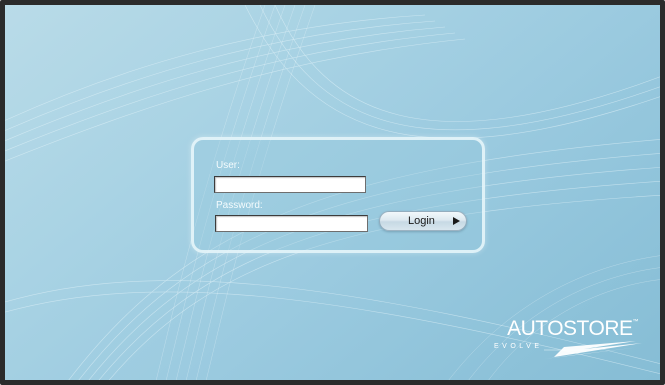 The width and height of the screenshot is (665, 385). What do you see at coordinates (338, 195) in the screenshot?
I see `login-panel: User: Password: Login` at bounding box center [338, 195].